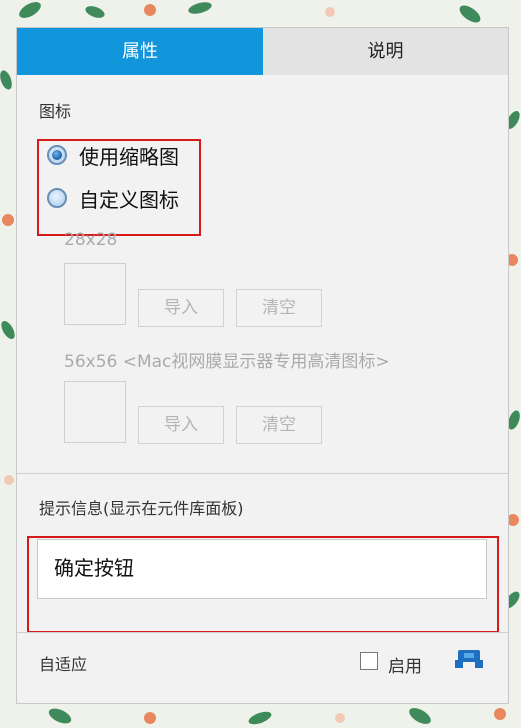 The width and height of the screenshot is (521, 728). I want to click on adaptive-label: 自适应, so click(63, 664).